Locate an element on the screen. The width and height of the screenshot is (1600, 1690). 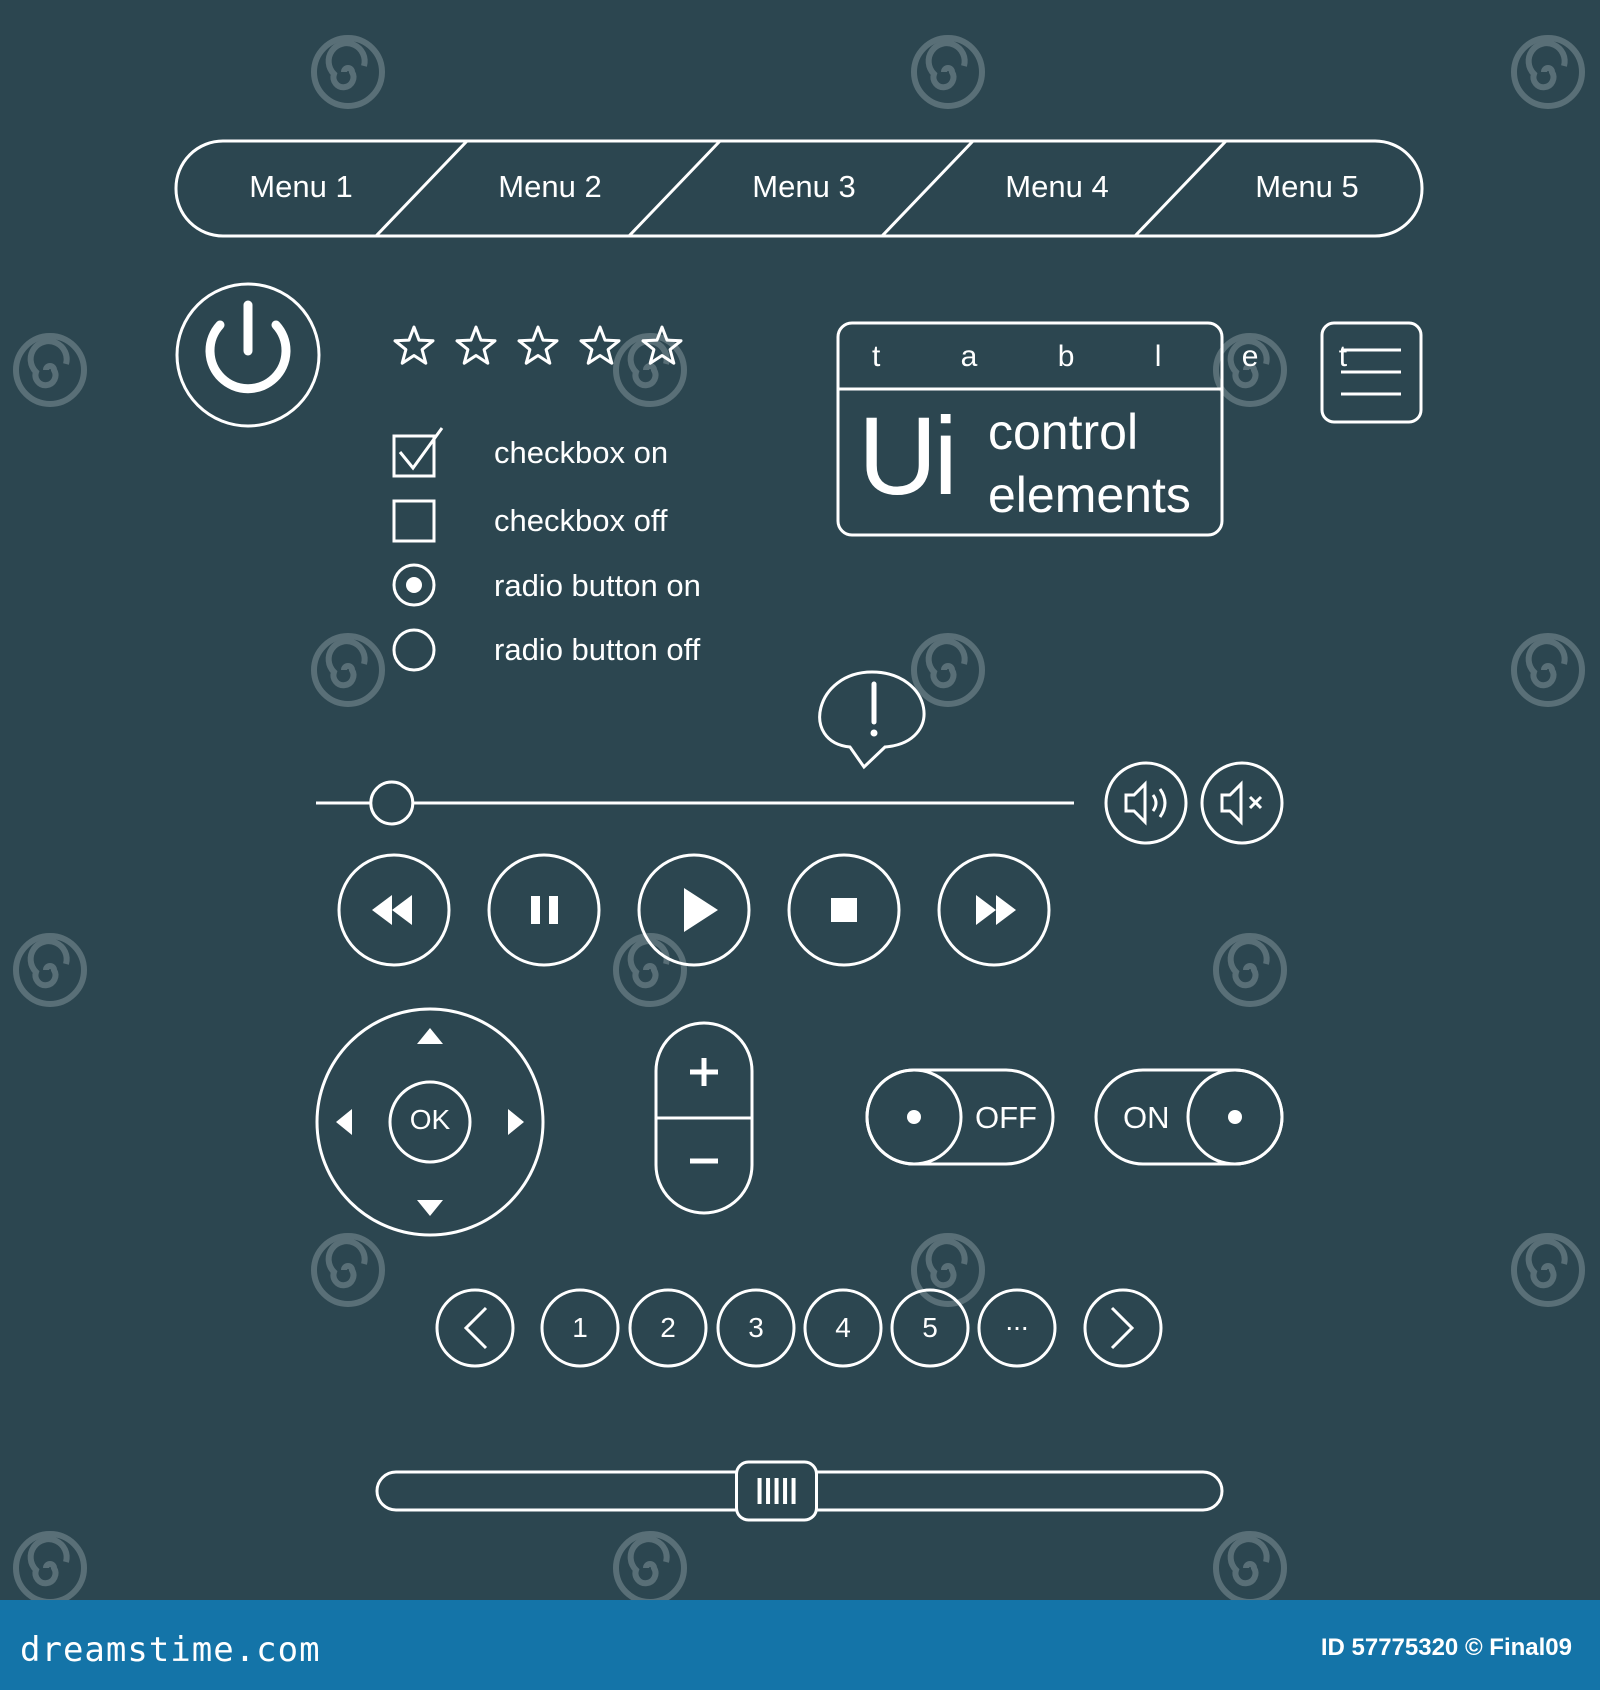
scrollbar-thumb is located at coordinates (776, 1491).